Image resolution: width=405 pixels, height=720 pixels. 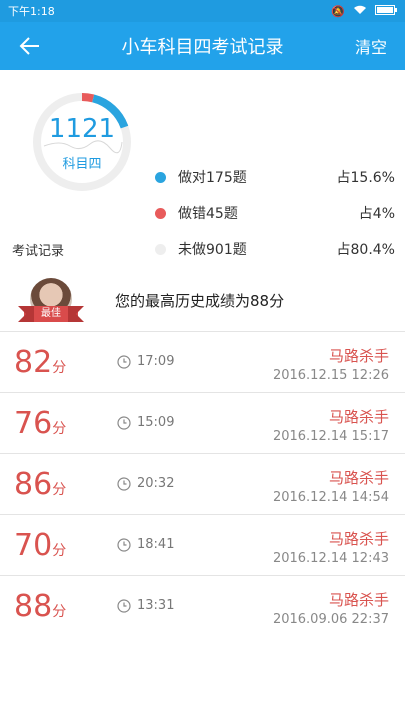 I want to click on subject-label: 科目四, so click(x=82, y=164).